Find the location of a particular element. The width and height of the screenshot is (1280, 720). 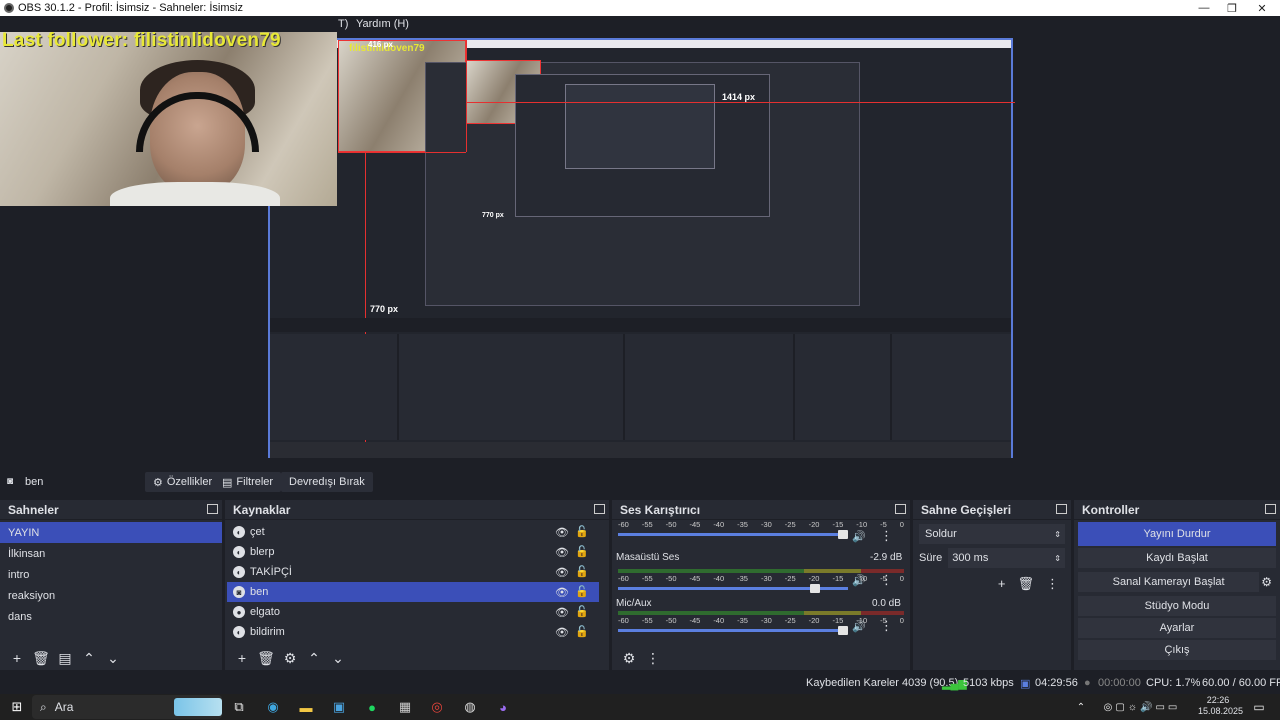

system-tray-icons: ◎▢☼🔊▭▭ is located at coordinates (1142, 707).